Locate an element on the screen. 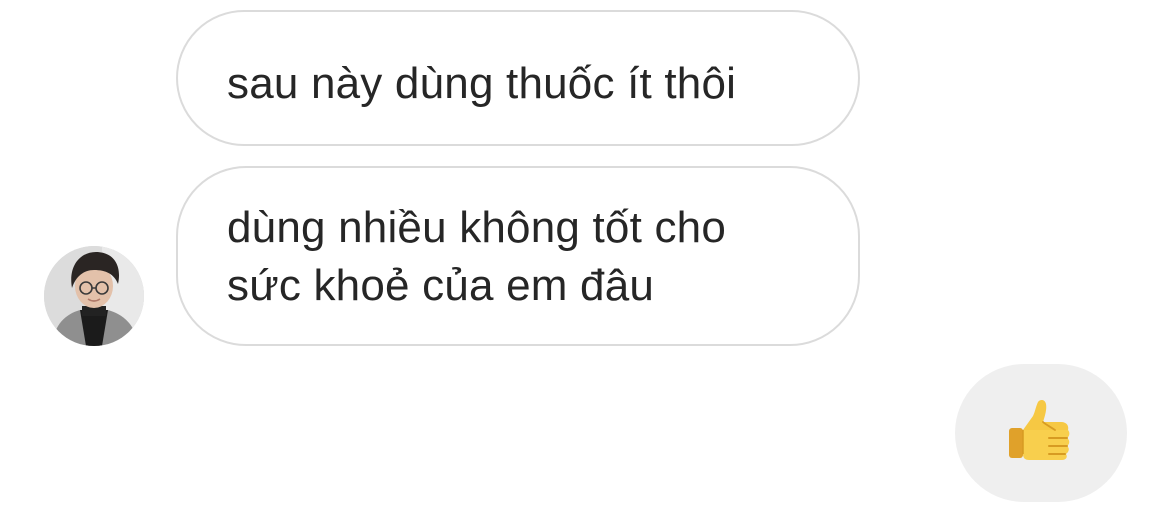 The width and height of the screenshot is (1170, 513). message-text: dùng nhiều không tốt cho is located at coordinates (476, 227).